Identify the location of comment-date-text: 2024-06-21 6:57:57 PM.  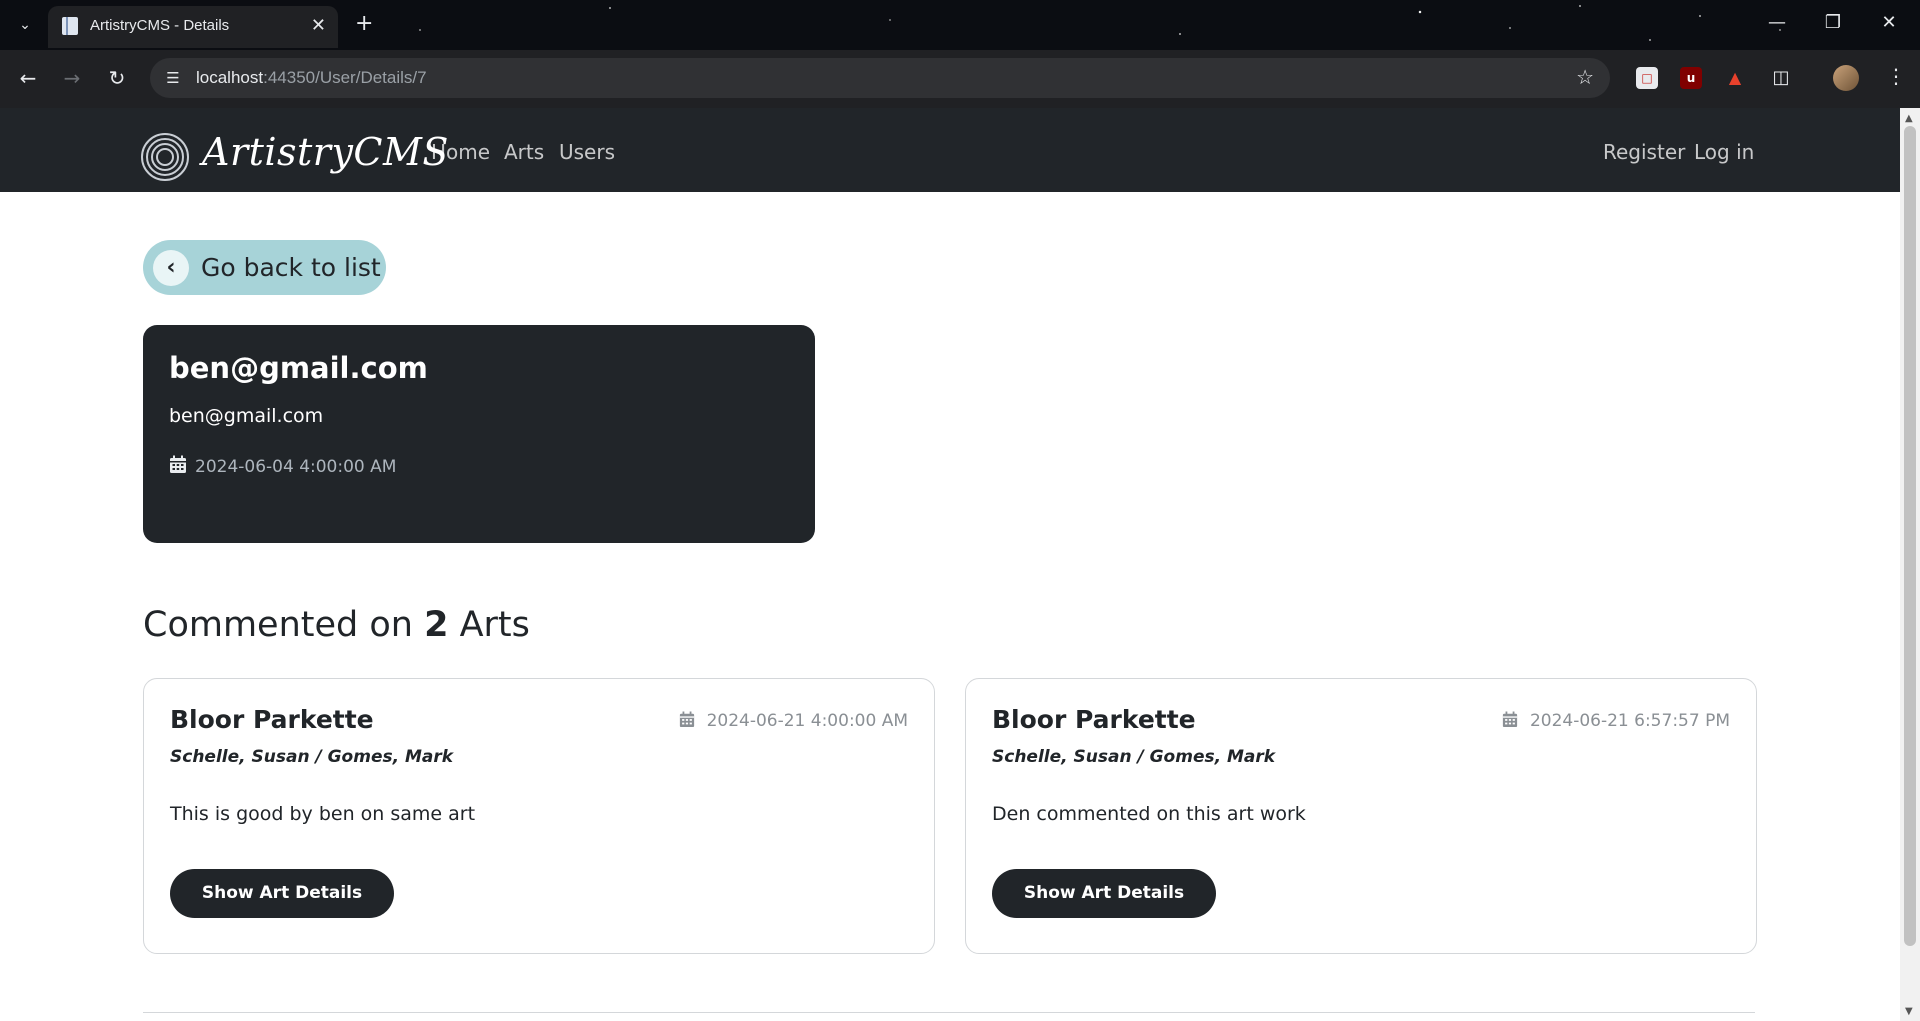
(1629, 721).